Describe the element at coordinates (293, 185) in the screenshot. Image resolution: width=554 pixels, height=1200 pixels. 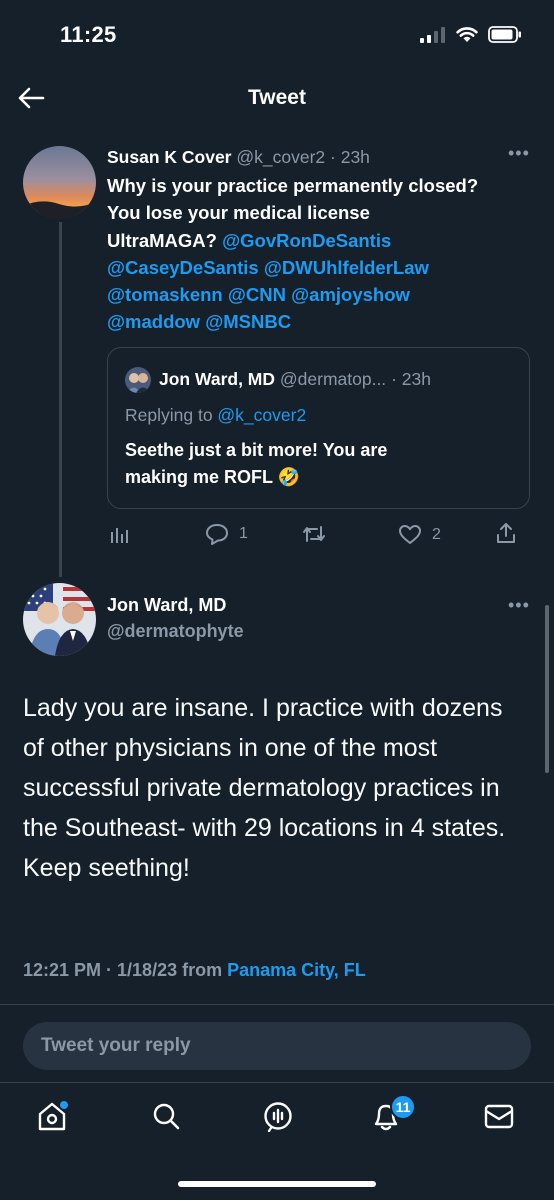
I see `tweet-text-segment: Why is your practice permanently closed?` at that location.